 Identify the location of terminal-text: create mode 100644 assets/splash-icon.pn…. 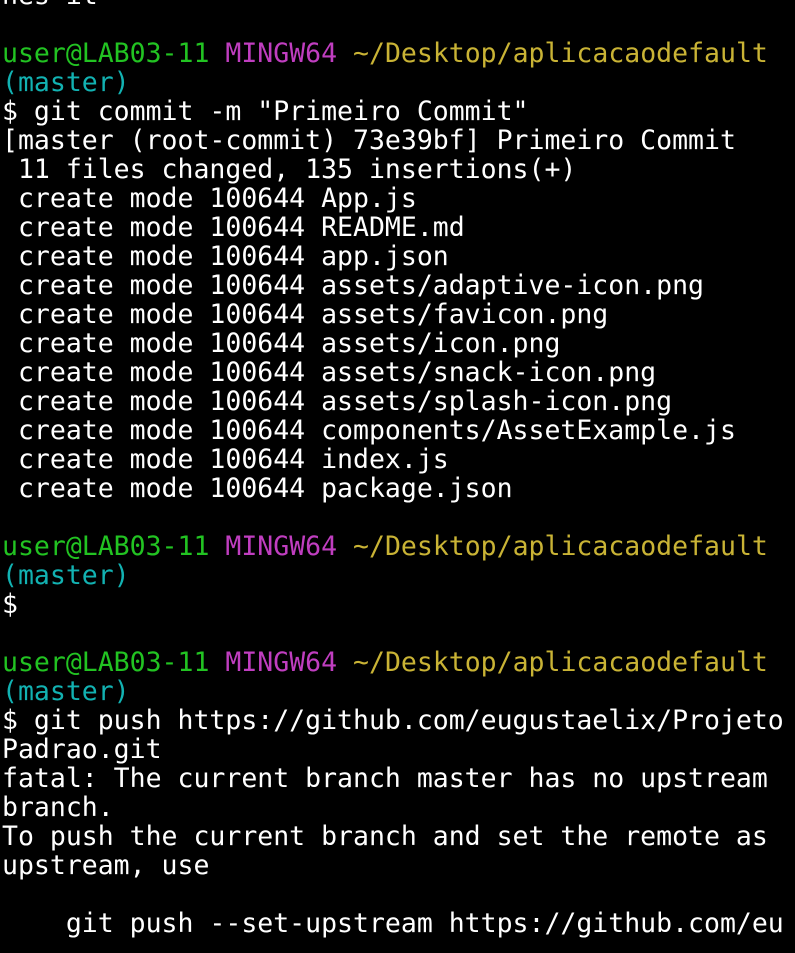
(337, 401).